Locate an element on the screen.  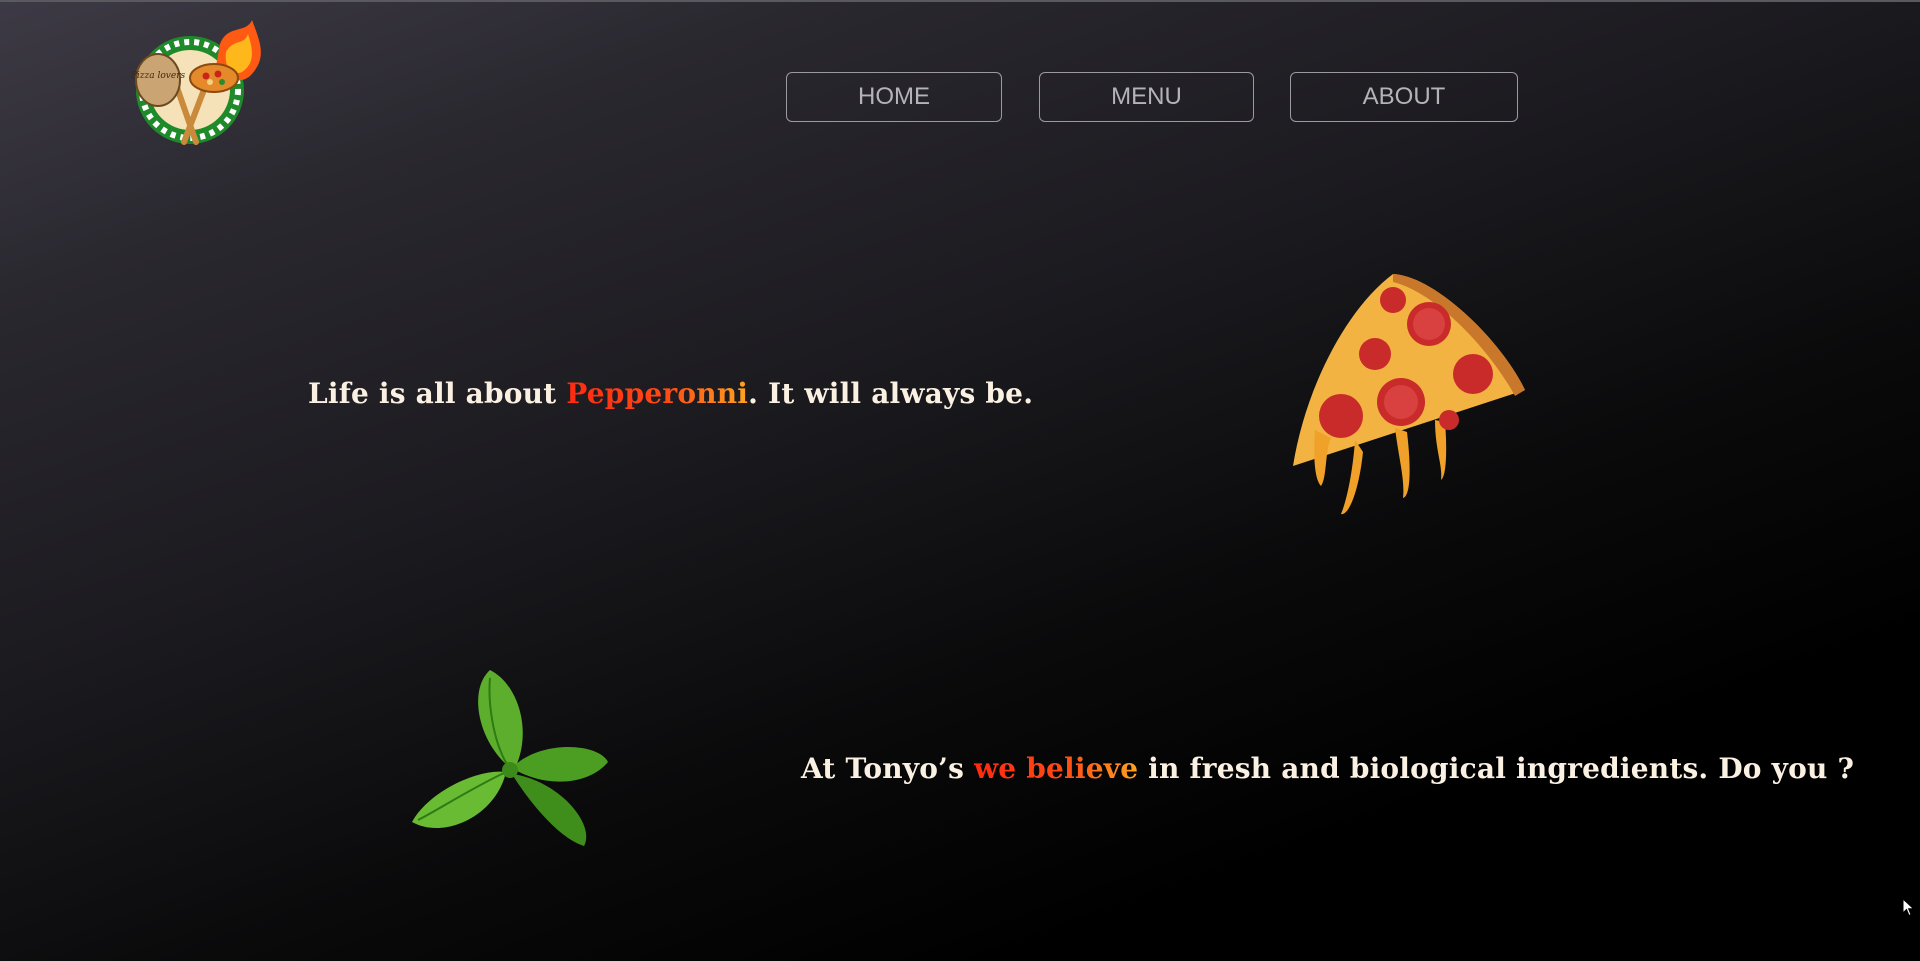
logo-text: Pizza lovers is located at coordinates (158, 76).